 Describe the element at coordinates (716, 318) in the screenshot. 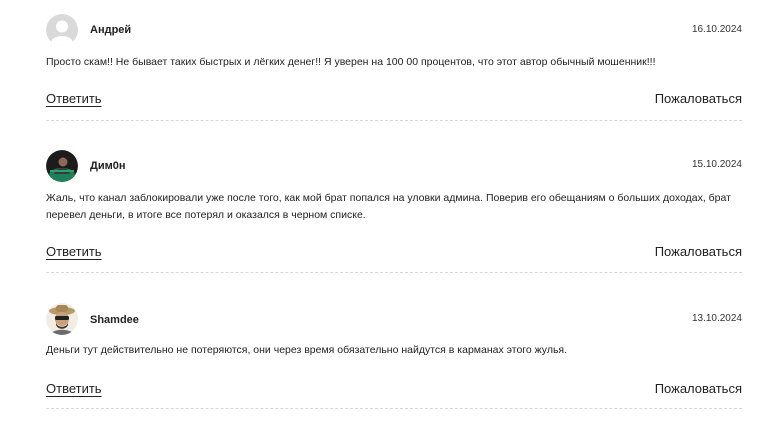

I see `comment-date: 13.10.2024` at that location.